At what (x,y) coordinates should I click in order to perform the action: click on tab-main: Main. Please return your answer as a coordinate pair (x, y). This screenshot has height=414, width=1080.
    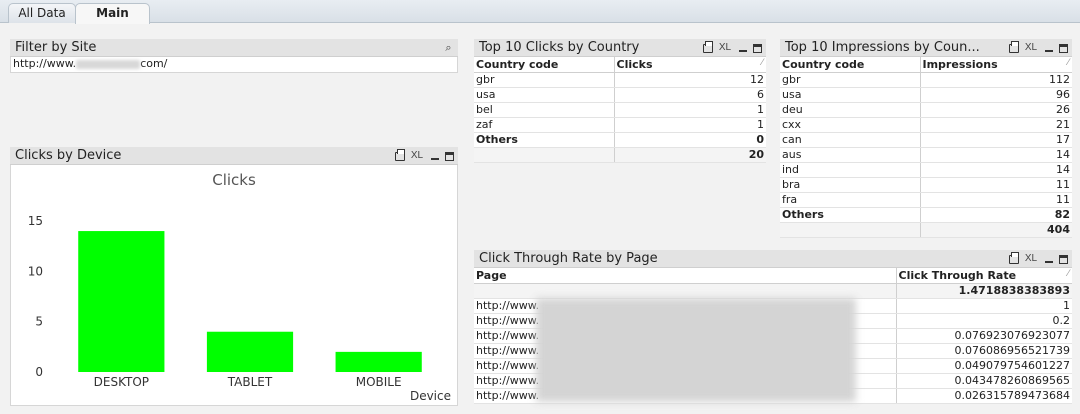
    Looking at the image, I should click on (112, 13).